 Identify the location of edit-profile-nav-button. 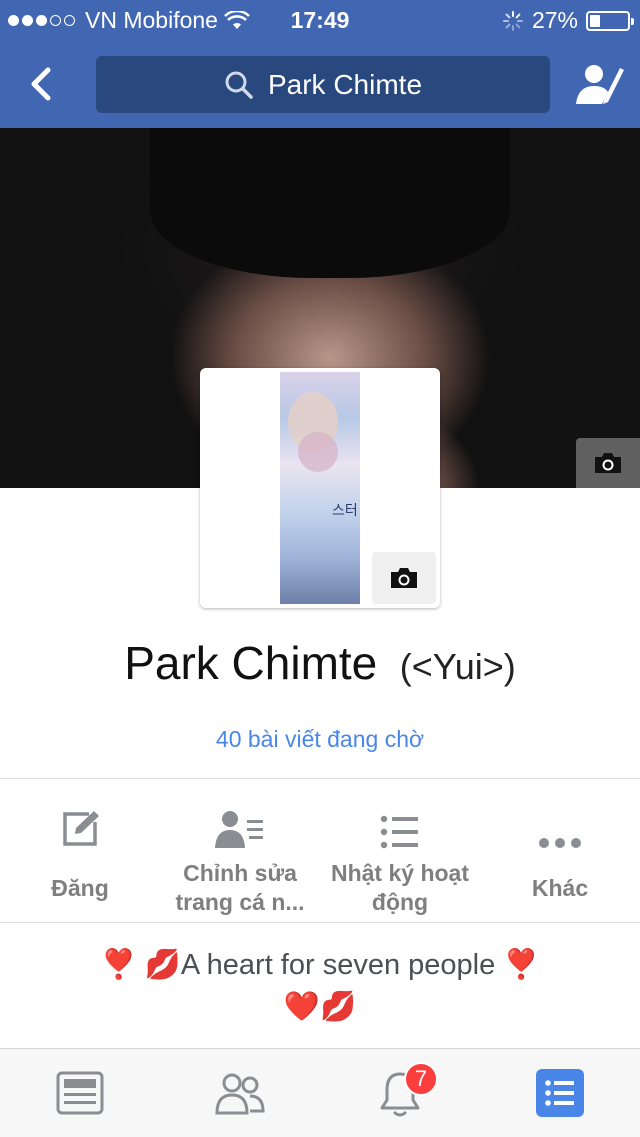
(600, 84).